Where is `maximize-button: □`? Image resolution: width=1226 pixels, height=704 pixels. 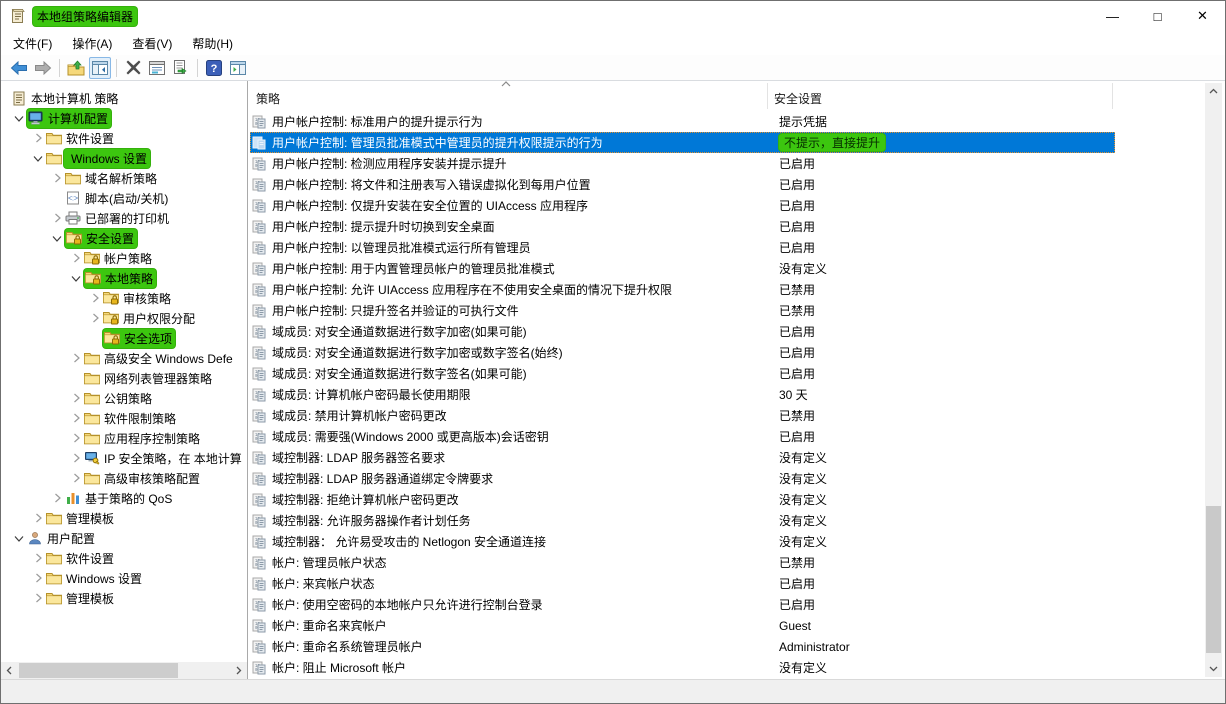
maximize-button: □ is located at coordinates (1157, 16).